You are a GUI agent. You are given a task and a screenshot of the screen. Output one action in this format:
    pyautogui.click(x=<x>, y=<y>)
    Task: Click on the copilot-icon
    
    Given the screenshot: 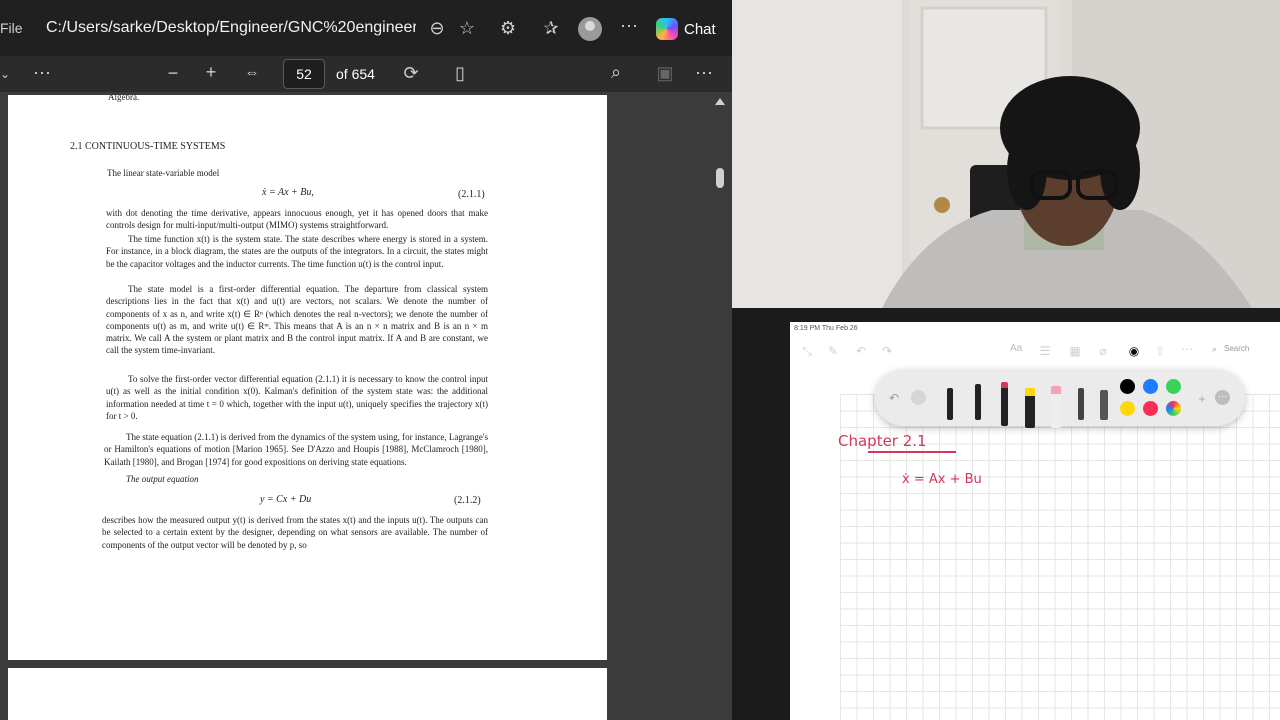 What is the action you would take?
    pyautogui.click(x=667, y=29)
    